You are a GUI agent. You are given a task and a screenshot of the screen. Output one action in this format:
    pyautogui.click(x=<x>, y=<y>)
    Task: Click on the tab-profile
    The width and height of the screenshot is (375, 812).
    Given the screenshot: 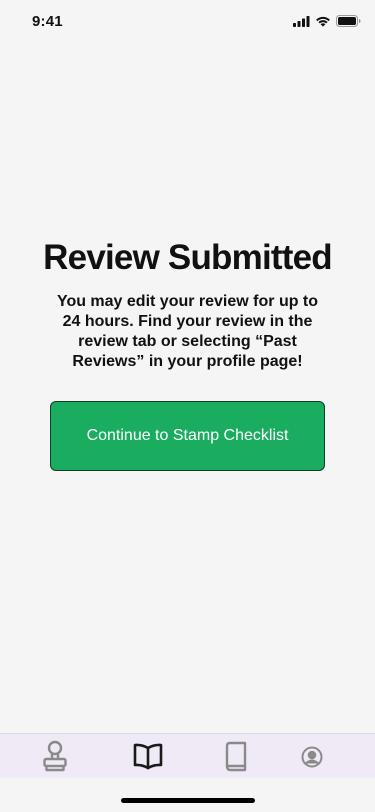 What is the action you would take?
    pyautogui.click(x=312, y=756)
    